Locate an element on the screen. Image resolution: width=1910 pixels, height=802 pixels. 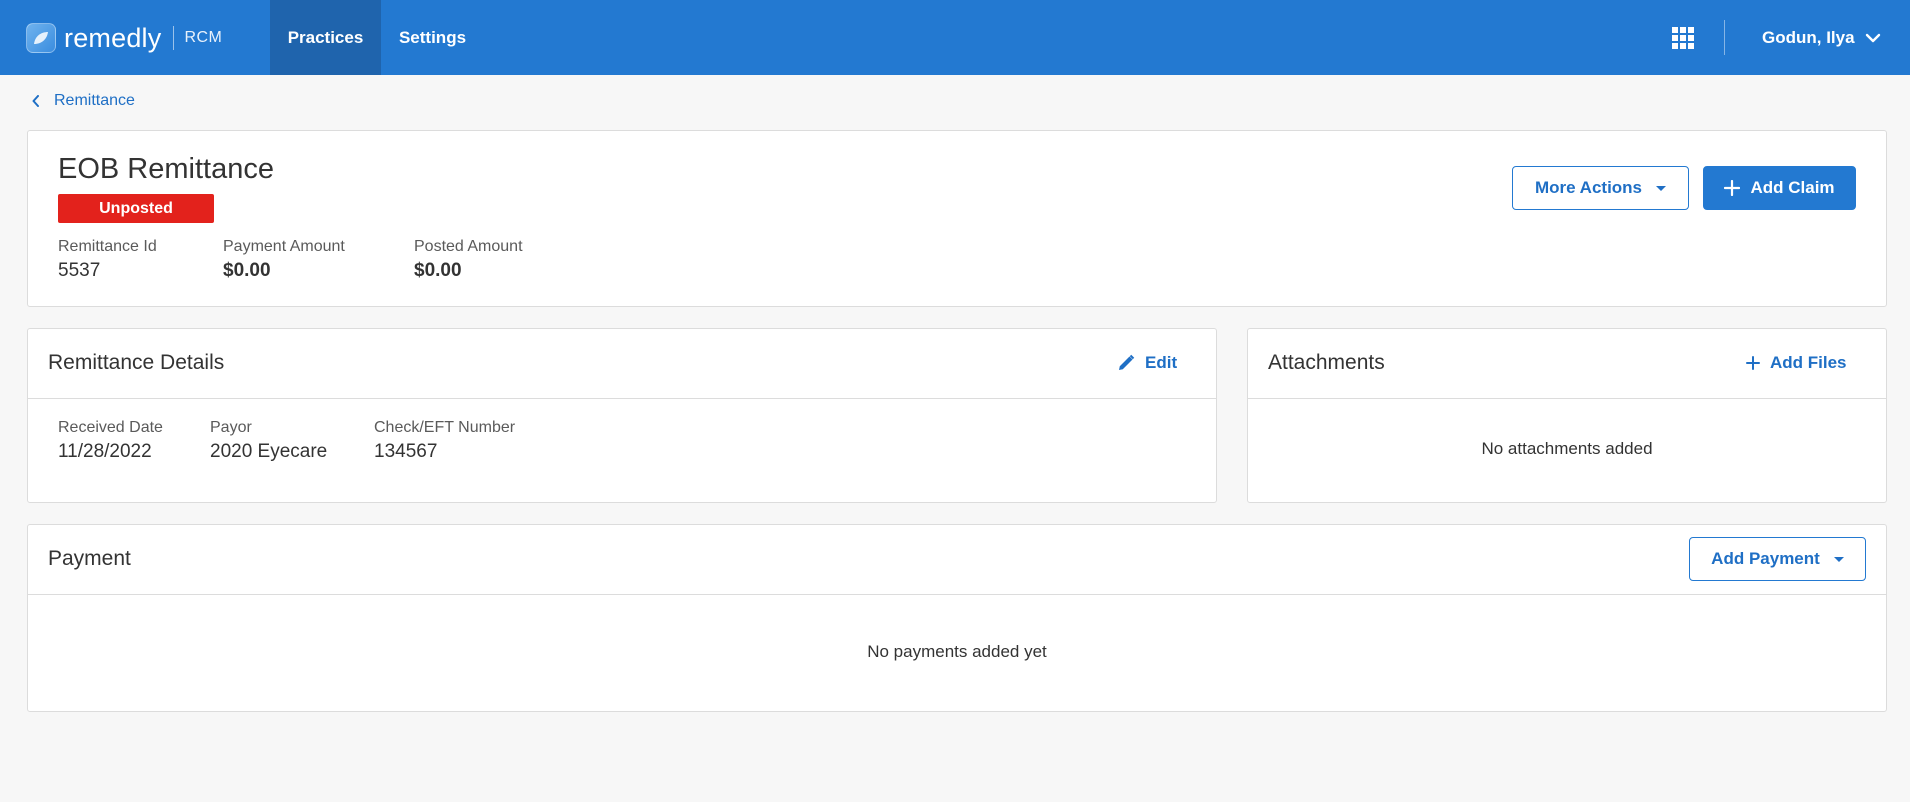
remittance-id-value: 5537 is located at coordinates (79, 270).